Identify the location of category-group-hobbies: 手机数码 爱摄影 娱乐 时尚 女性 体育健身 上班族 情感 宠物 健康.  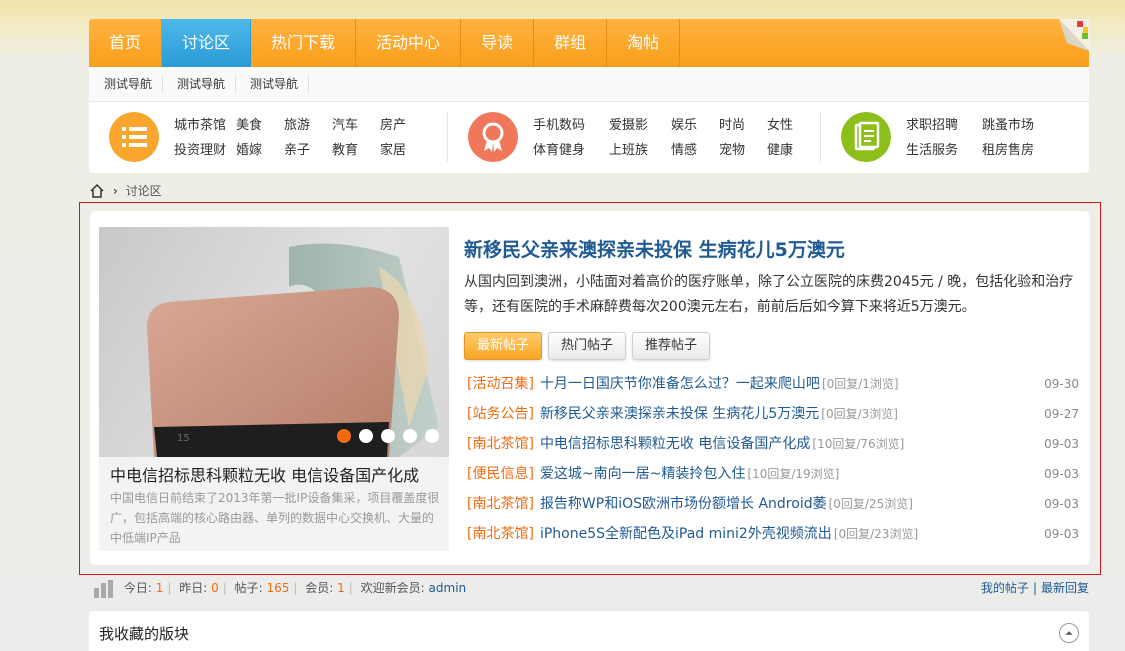
(634, 137).